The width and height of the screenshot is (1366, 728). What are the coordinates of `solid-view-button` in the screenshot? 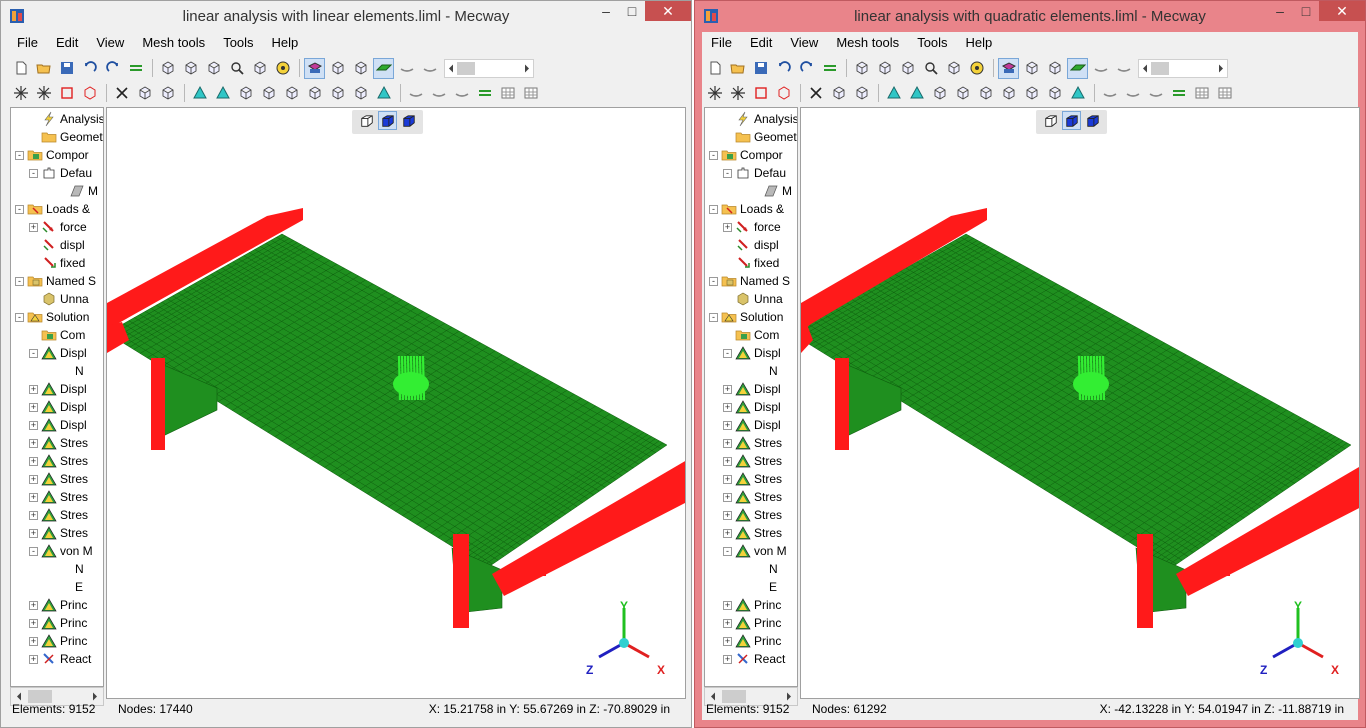 It's located at (1092, 120).